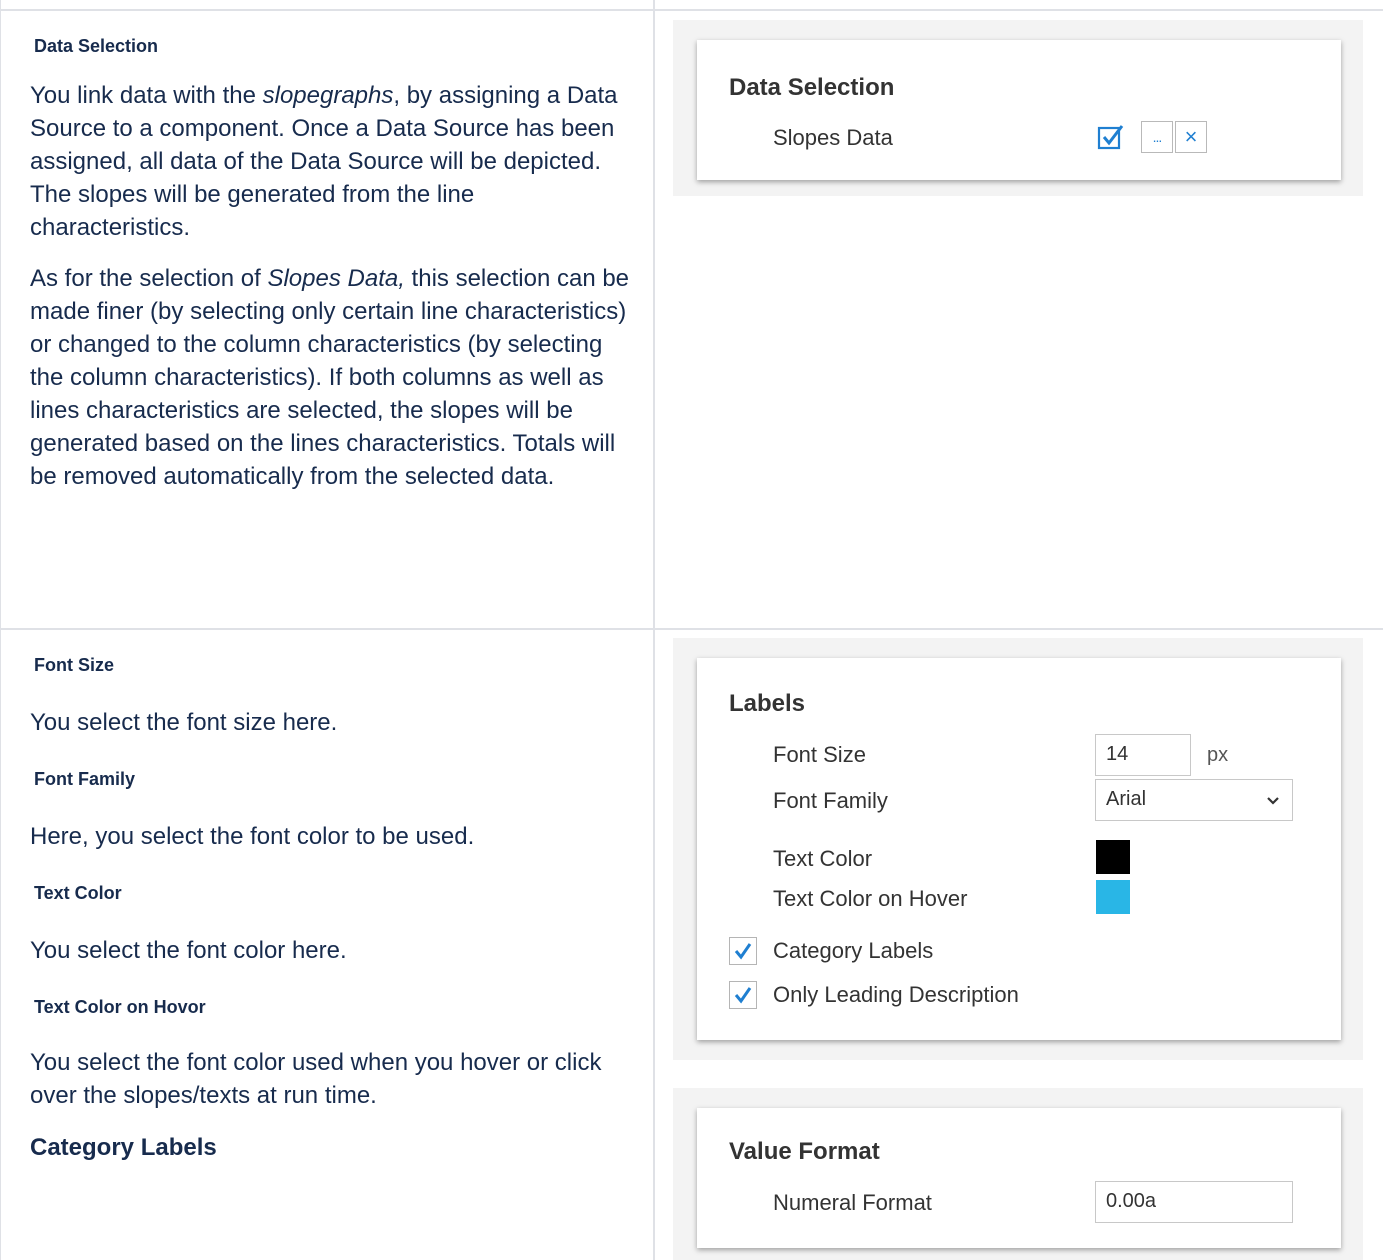 The width and height of the screenshot is (1383, 1260). I want to click on font-family-label: Font Family, so click(830, 800).